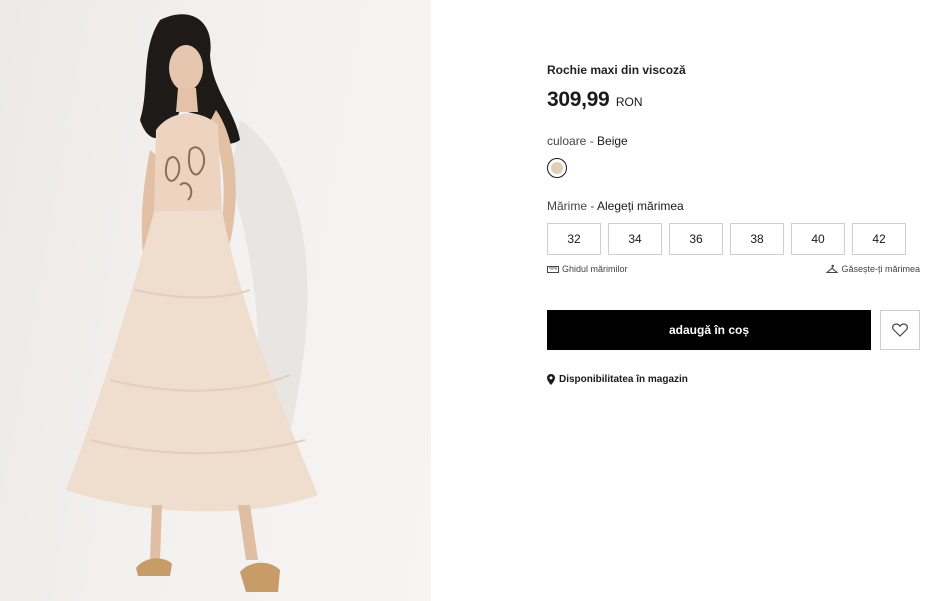  I want to click on heart-icon, so click(900, 330).